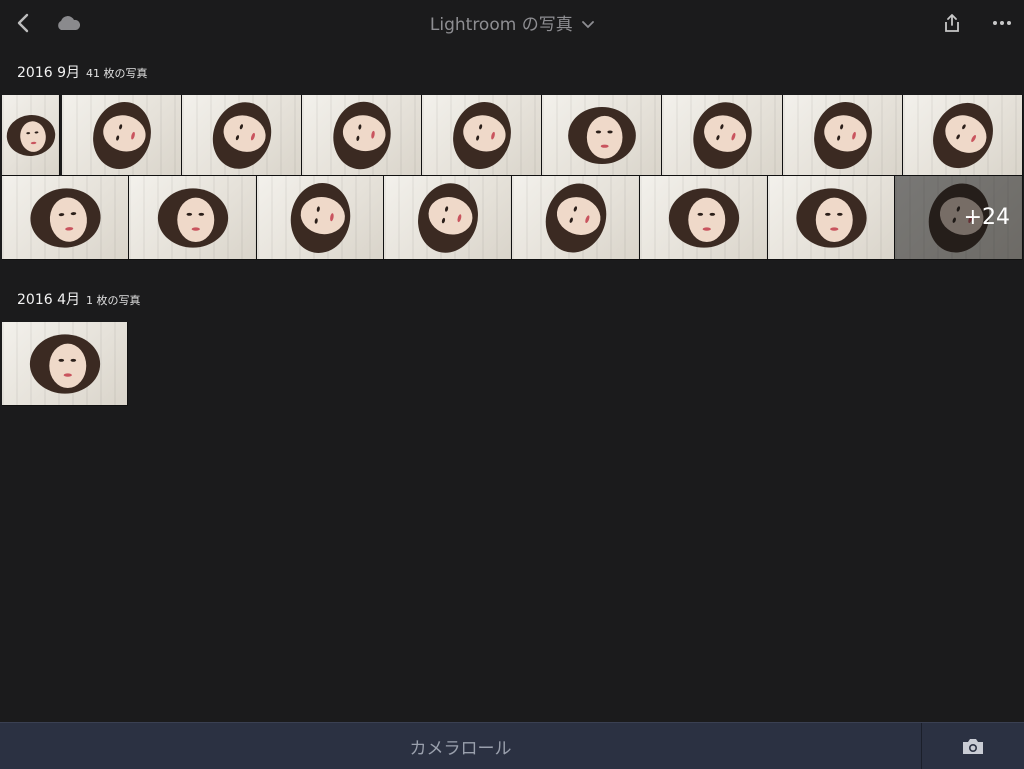 Image resolution: width=1024 pixels, height=769 pixels. Describe the element at coordinates (48, 300) in the screenshot. I see `section-date: 2016 4月` at that location.